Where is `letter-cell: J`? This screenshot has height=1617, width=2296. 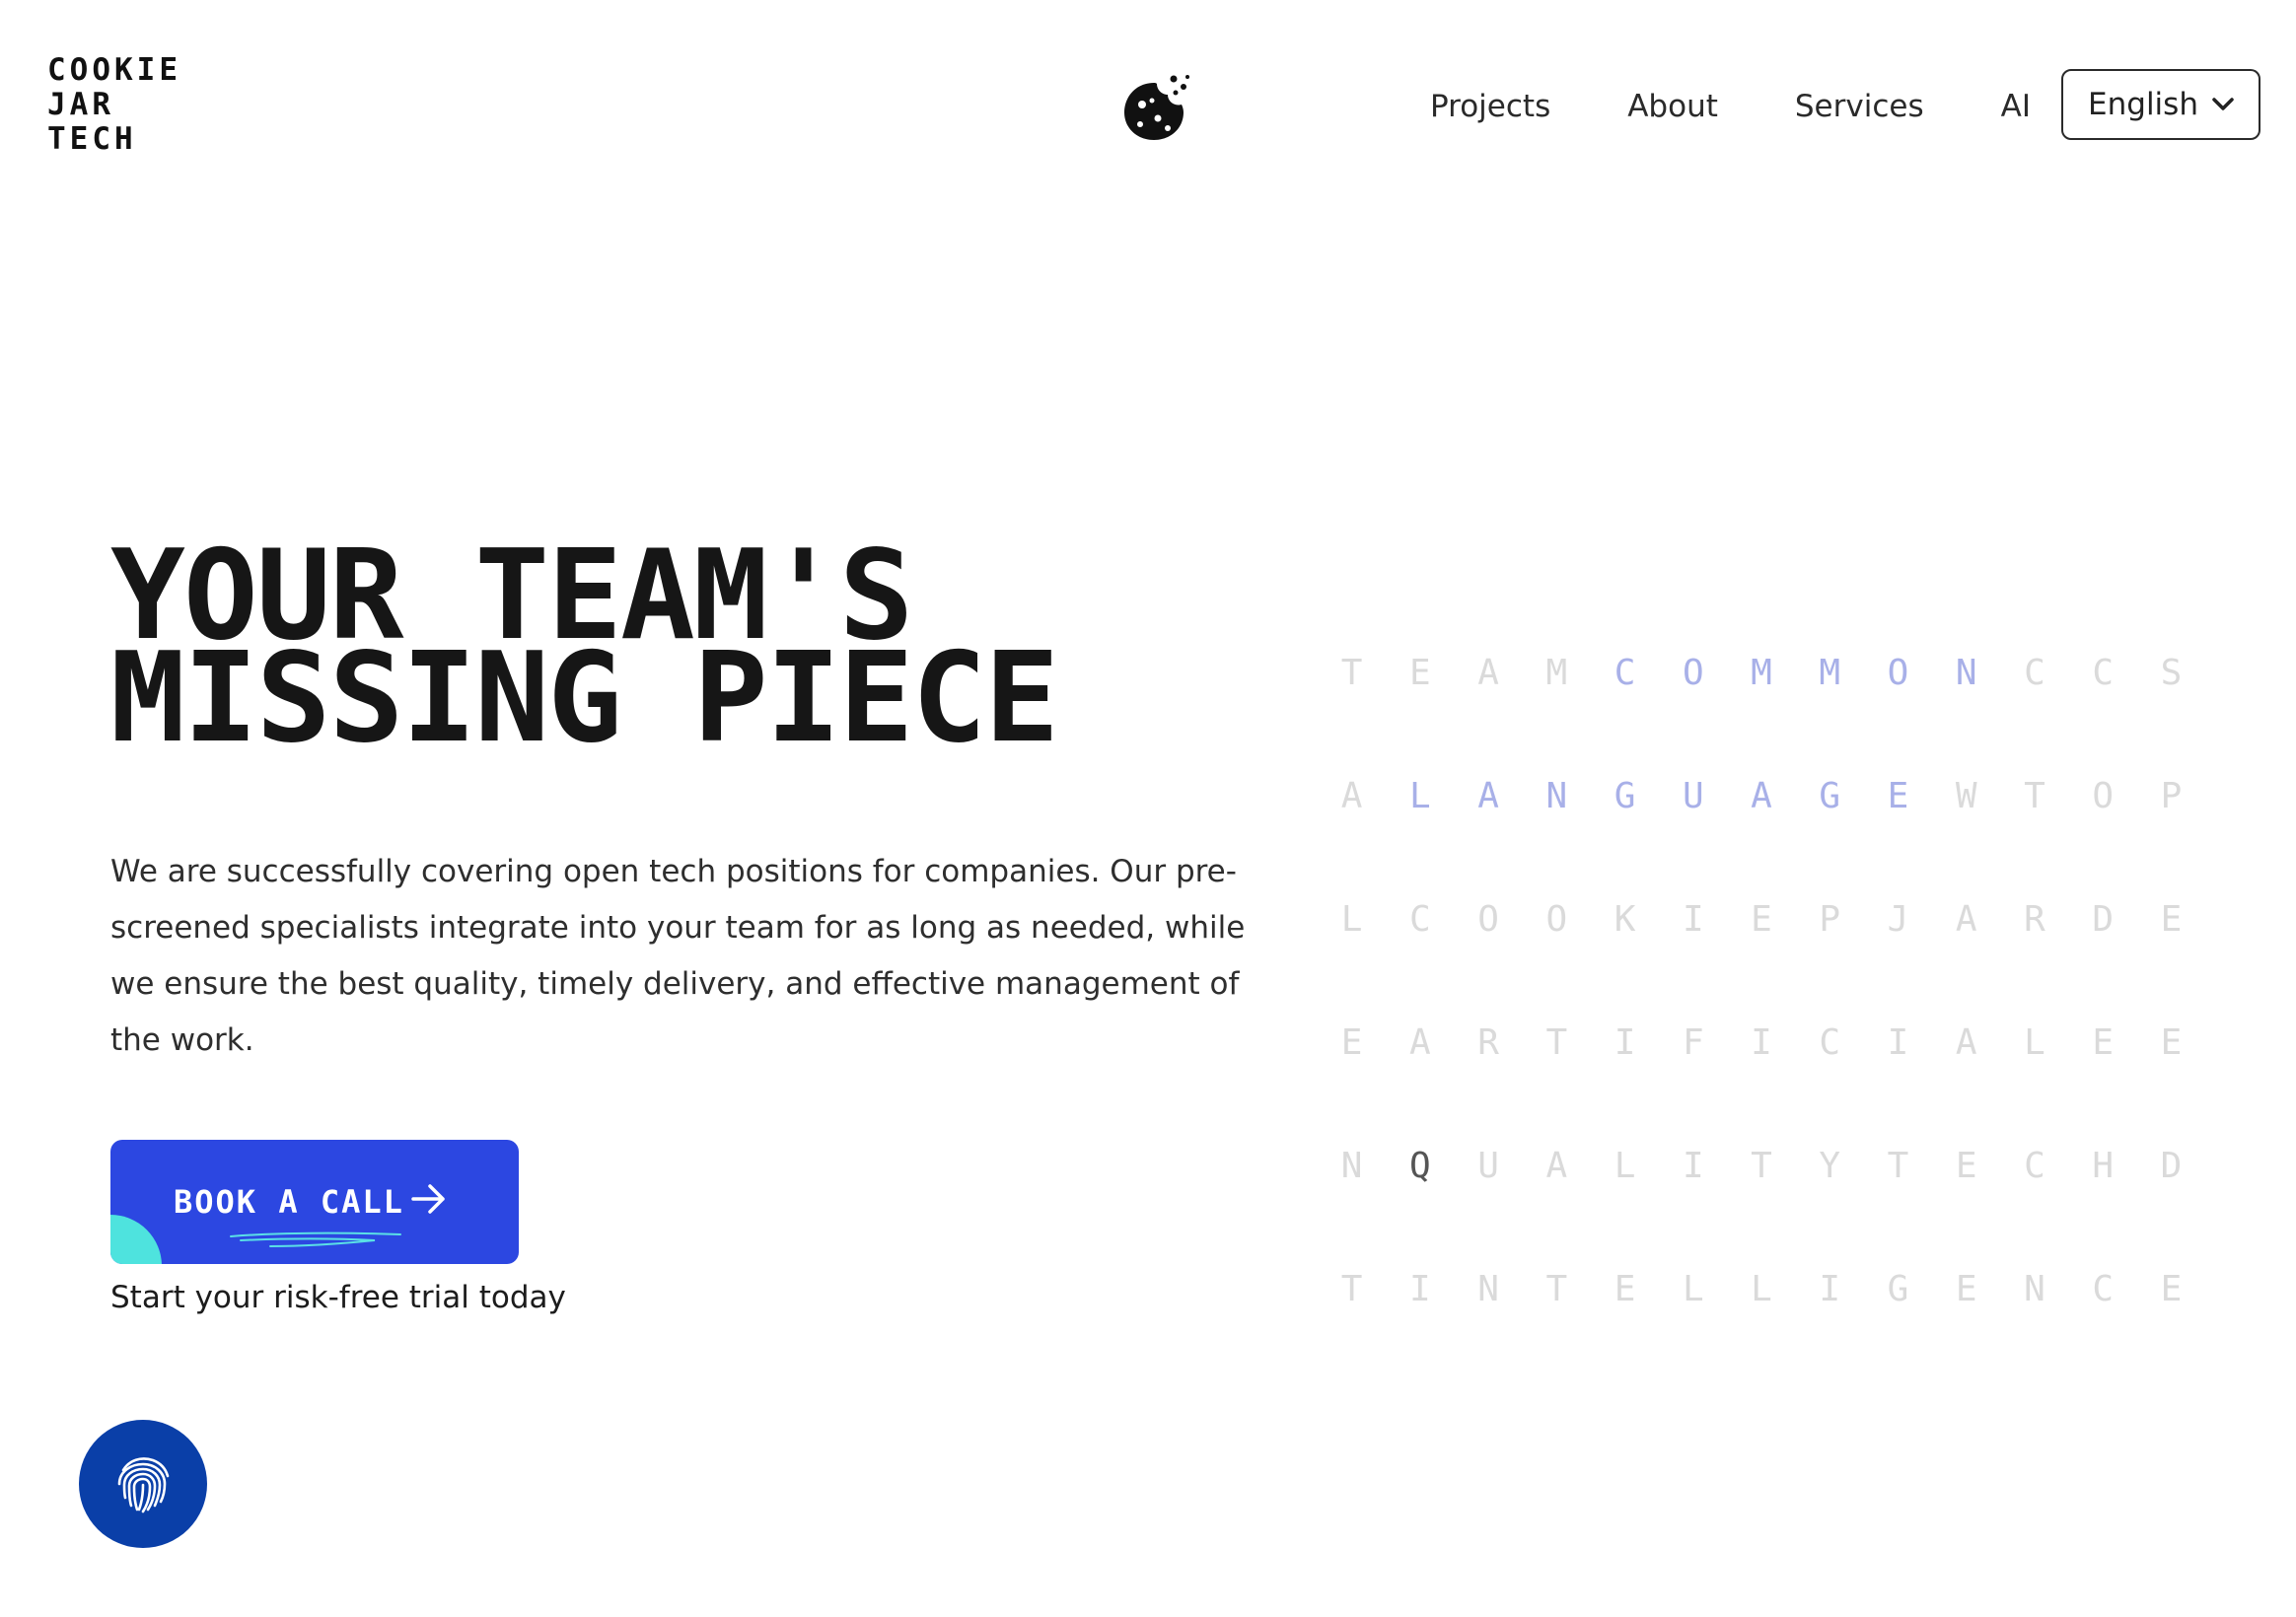
letter-cell: J is located at coordinates (1898, 919).